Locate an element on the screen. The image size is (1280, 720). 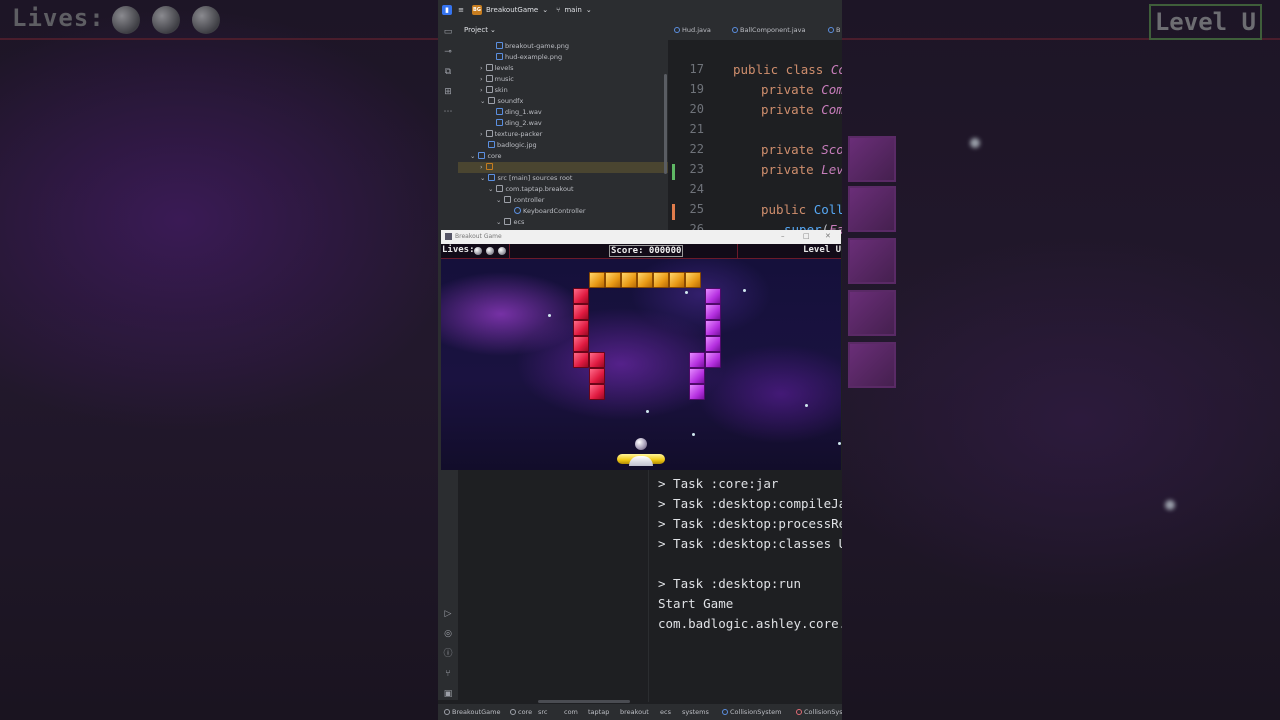
folder-icon: ▭ is located at coordinates (448, 32).